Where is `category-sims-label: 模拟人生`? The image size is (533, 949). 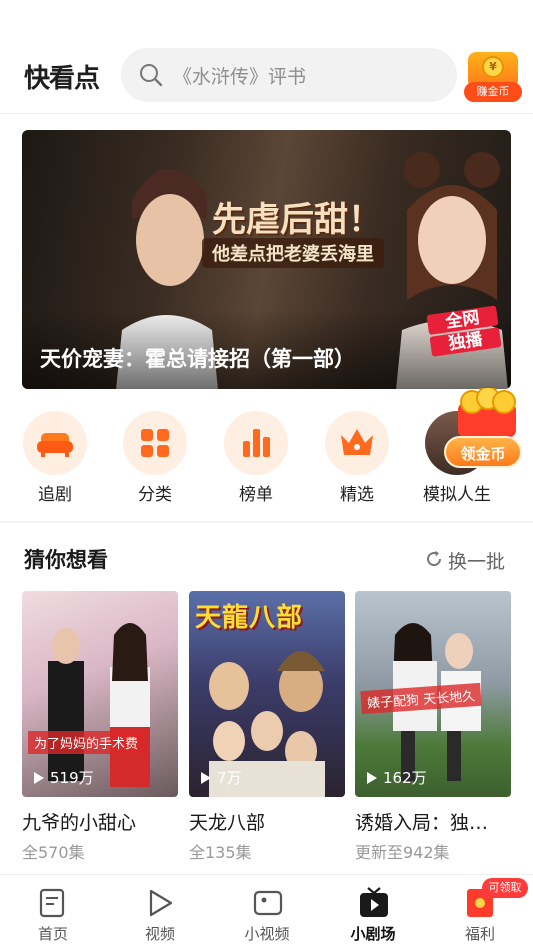 category-sims-label: 模拟人生 is located at coordinates (457, 495).